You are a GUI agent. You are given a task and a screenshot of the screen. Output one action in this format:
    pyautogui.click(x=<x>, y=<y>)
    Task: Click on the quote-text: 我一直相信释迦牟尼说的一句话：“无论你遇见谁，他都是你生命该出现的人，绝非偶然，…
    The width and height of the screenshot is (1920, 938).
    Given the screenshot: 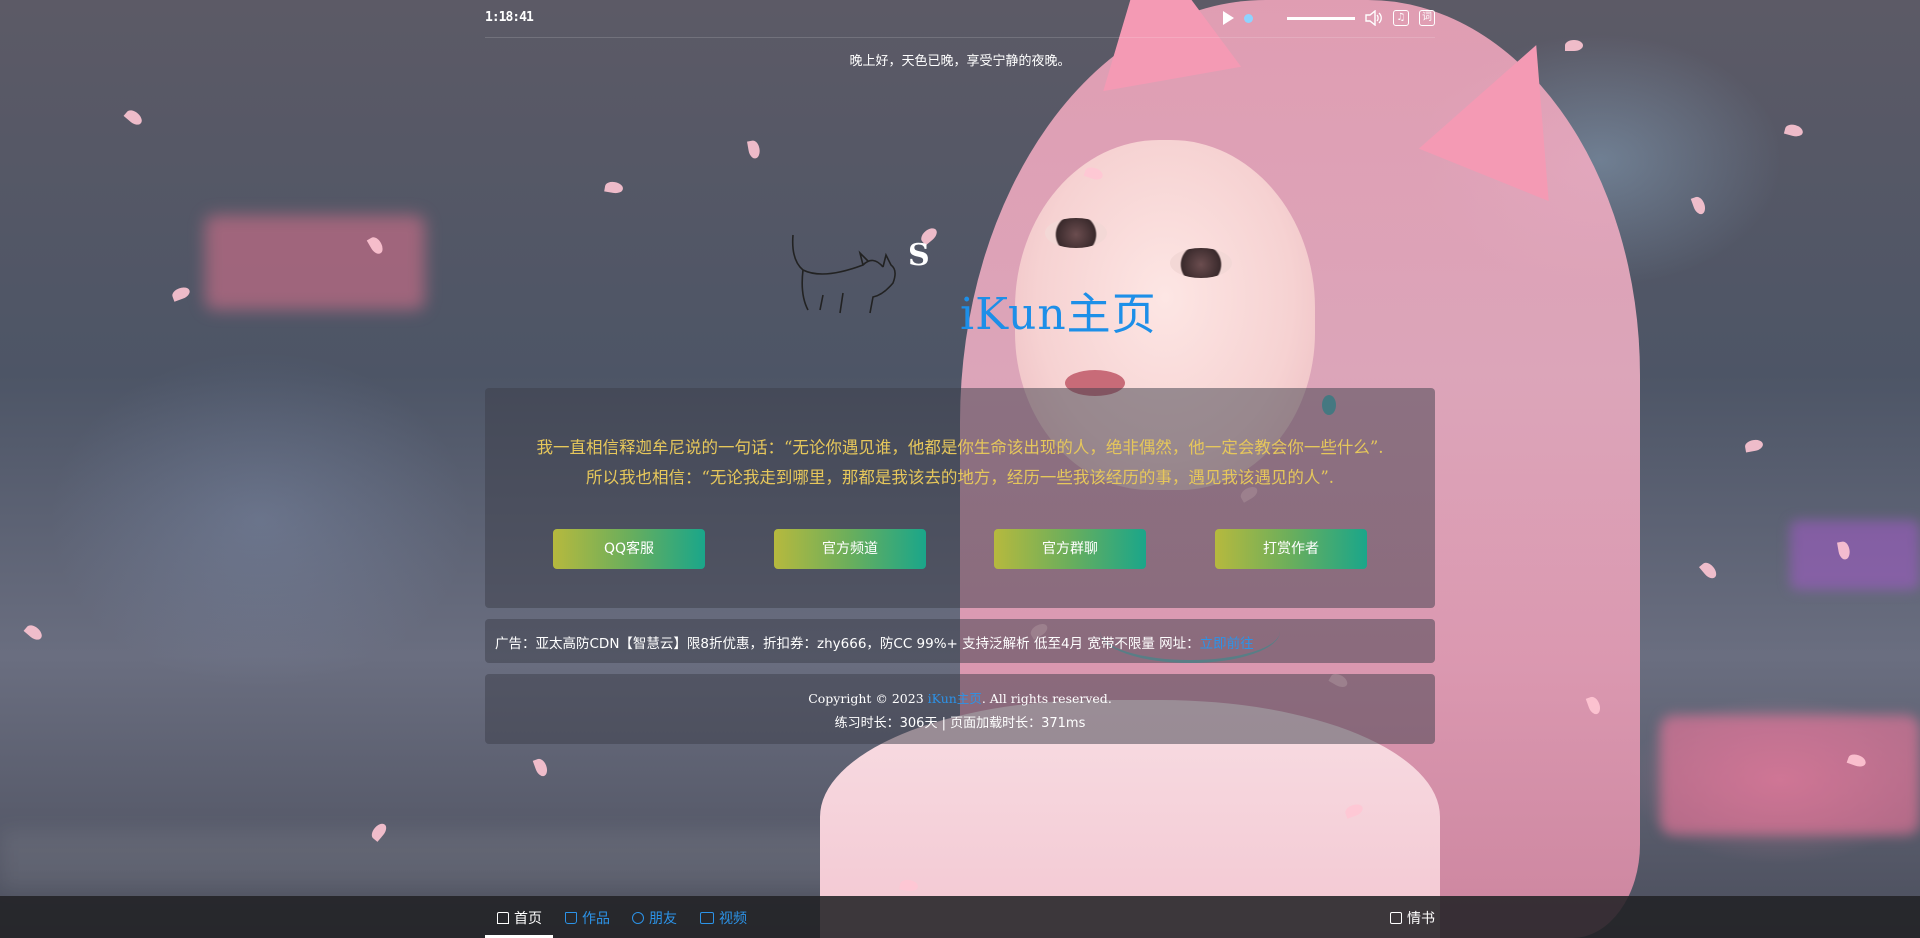 What is the action you would take?
    pyautogui.click(x=960, y=463)
    